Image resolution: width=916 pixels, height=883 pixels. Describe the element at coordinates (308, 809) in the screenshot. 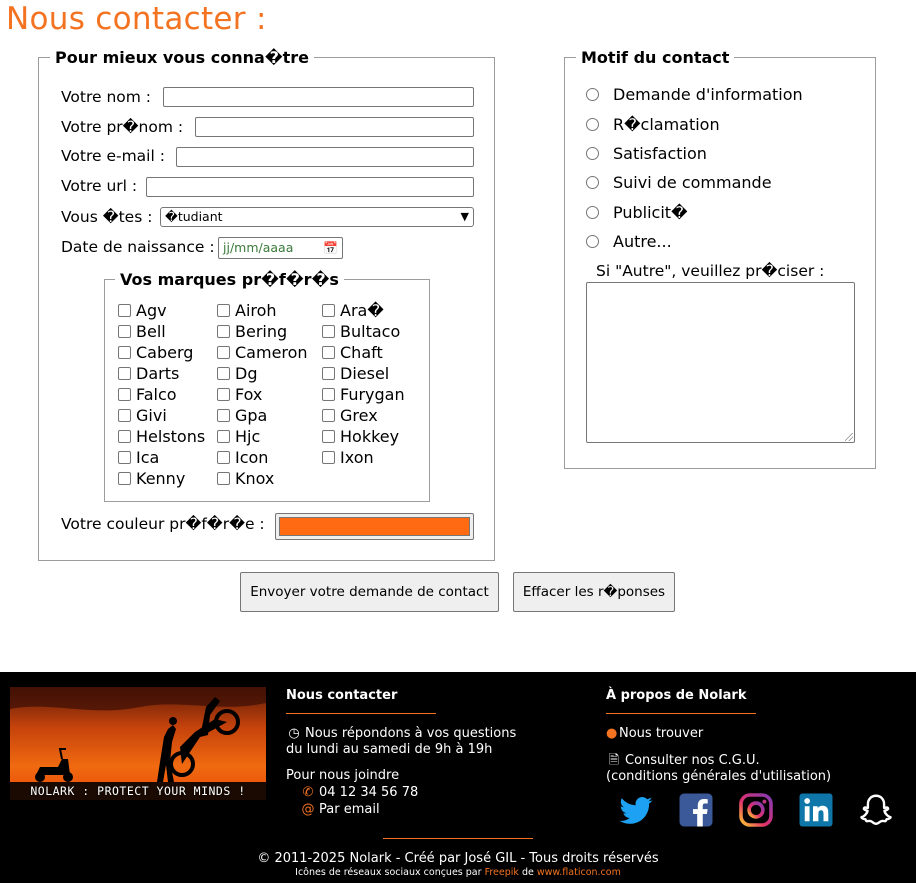

I see `at-icon: @` at that location.